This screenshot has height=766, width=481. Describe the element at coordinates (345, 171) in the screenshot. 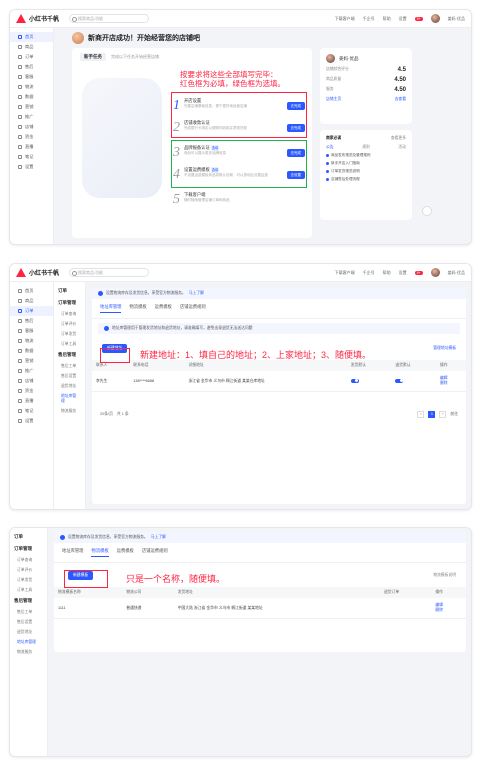

I see `must-read-item: 订单发货规范说明` at that location.